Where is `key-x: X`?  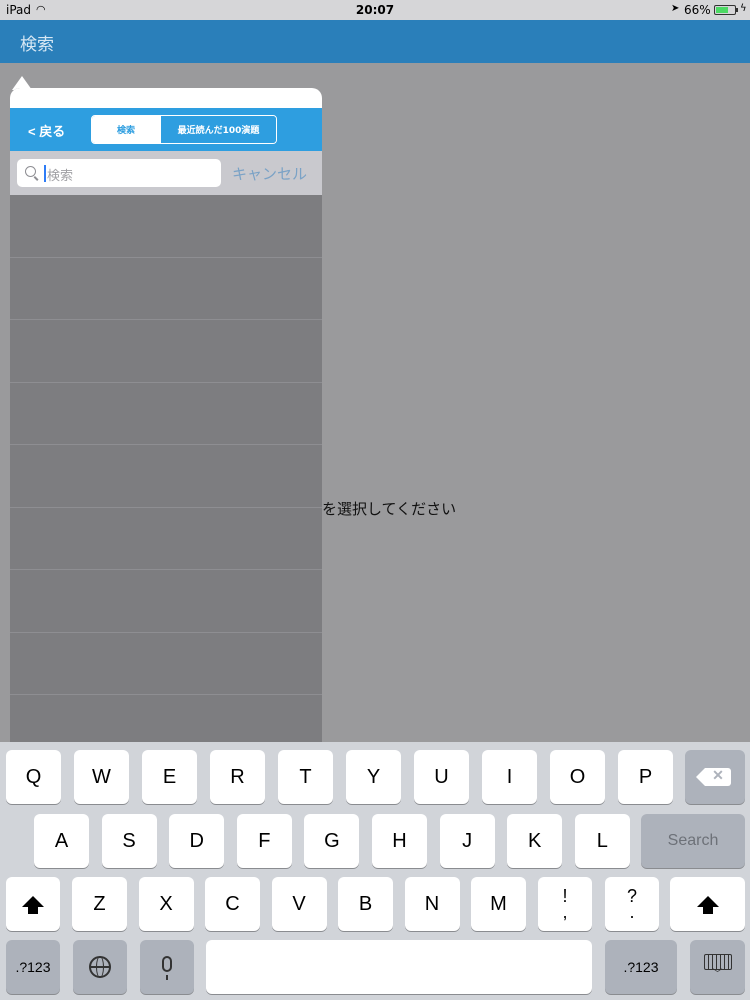 key-x: X is located at coordinates (166, 904).